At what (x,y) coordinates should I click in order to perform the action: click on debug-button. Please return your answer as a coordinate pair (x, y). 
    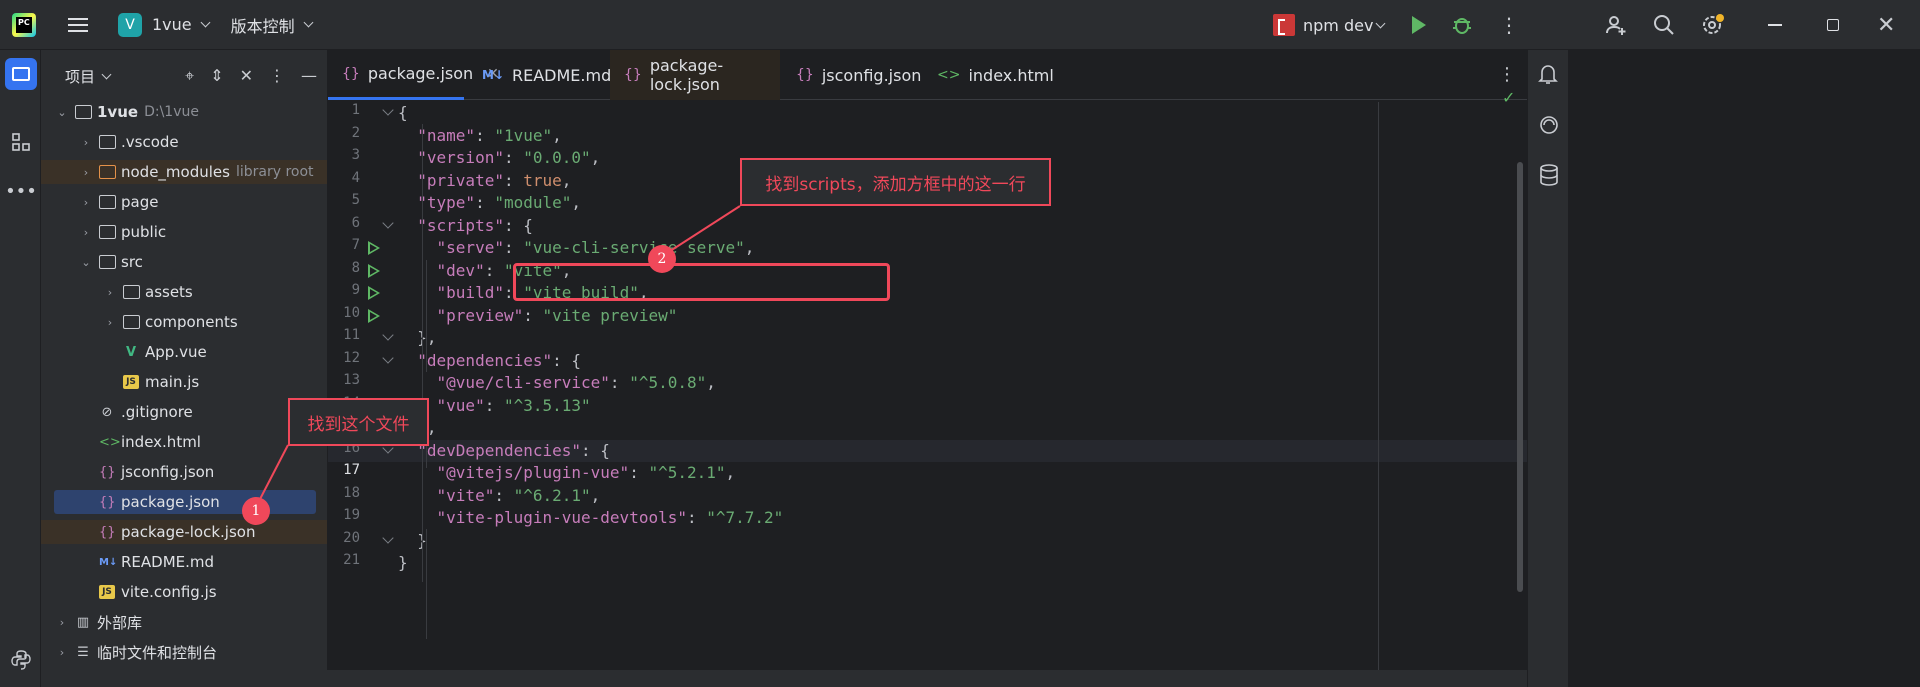
    Looking at the image, I should click on (1462, 25).